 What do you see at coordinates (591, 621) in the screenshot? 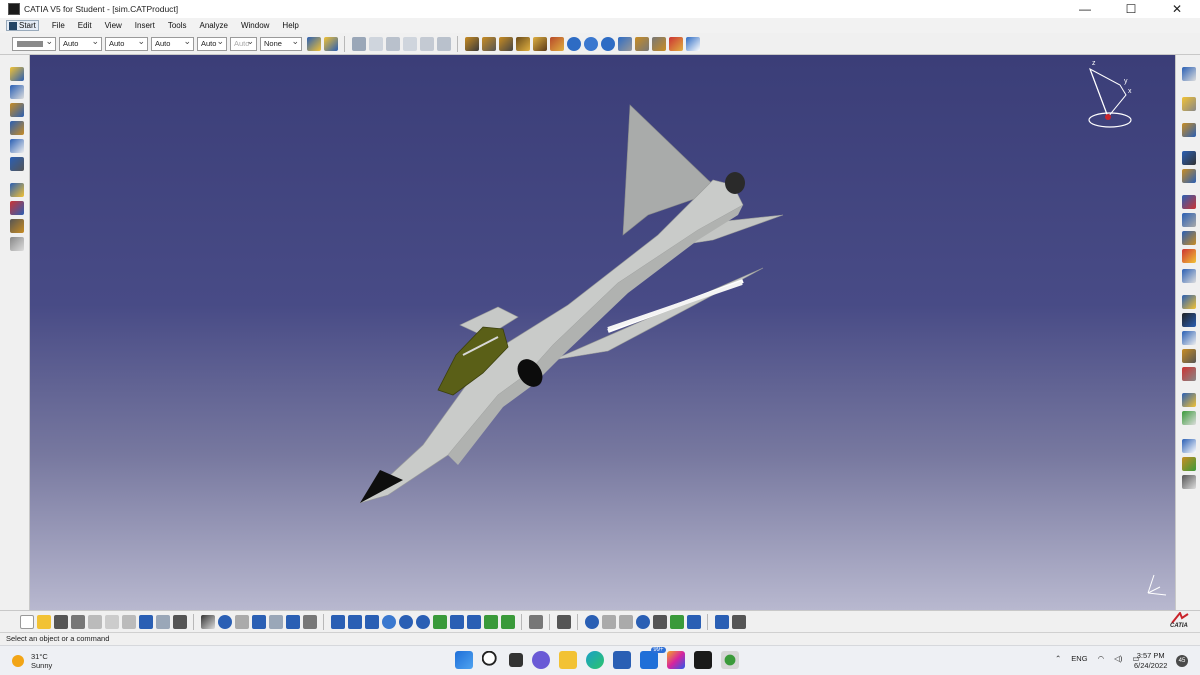
I see `navigation-icon` at bounding box center [591, 621].